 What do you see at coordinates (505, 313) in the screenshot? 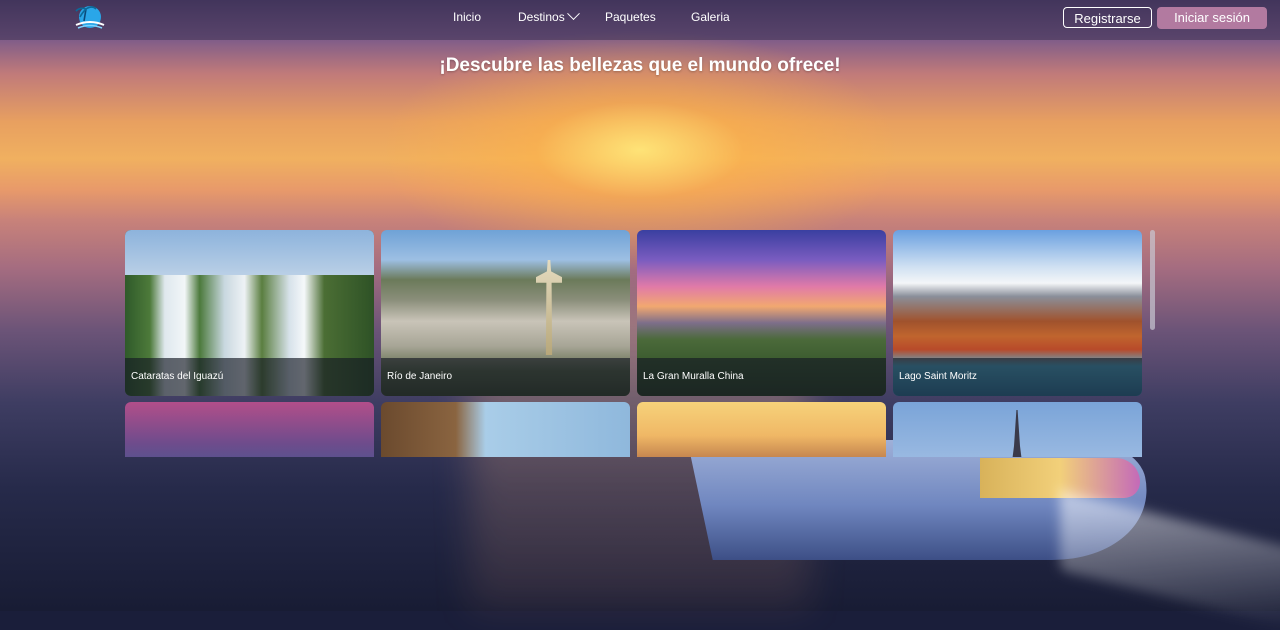
I see `destination-card: Río de Janeiro` at bounding box center [505, 313].